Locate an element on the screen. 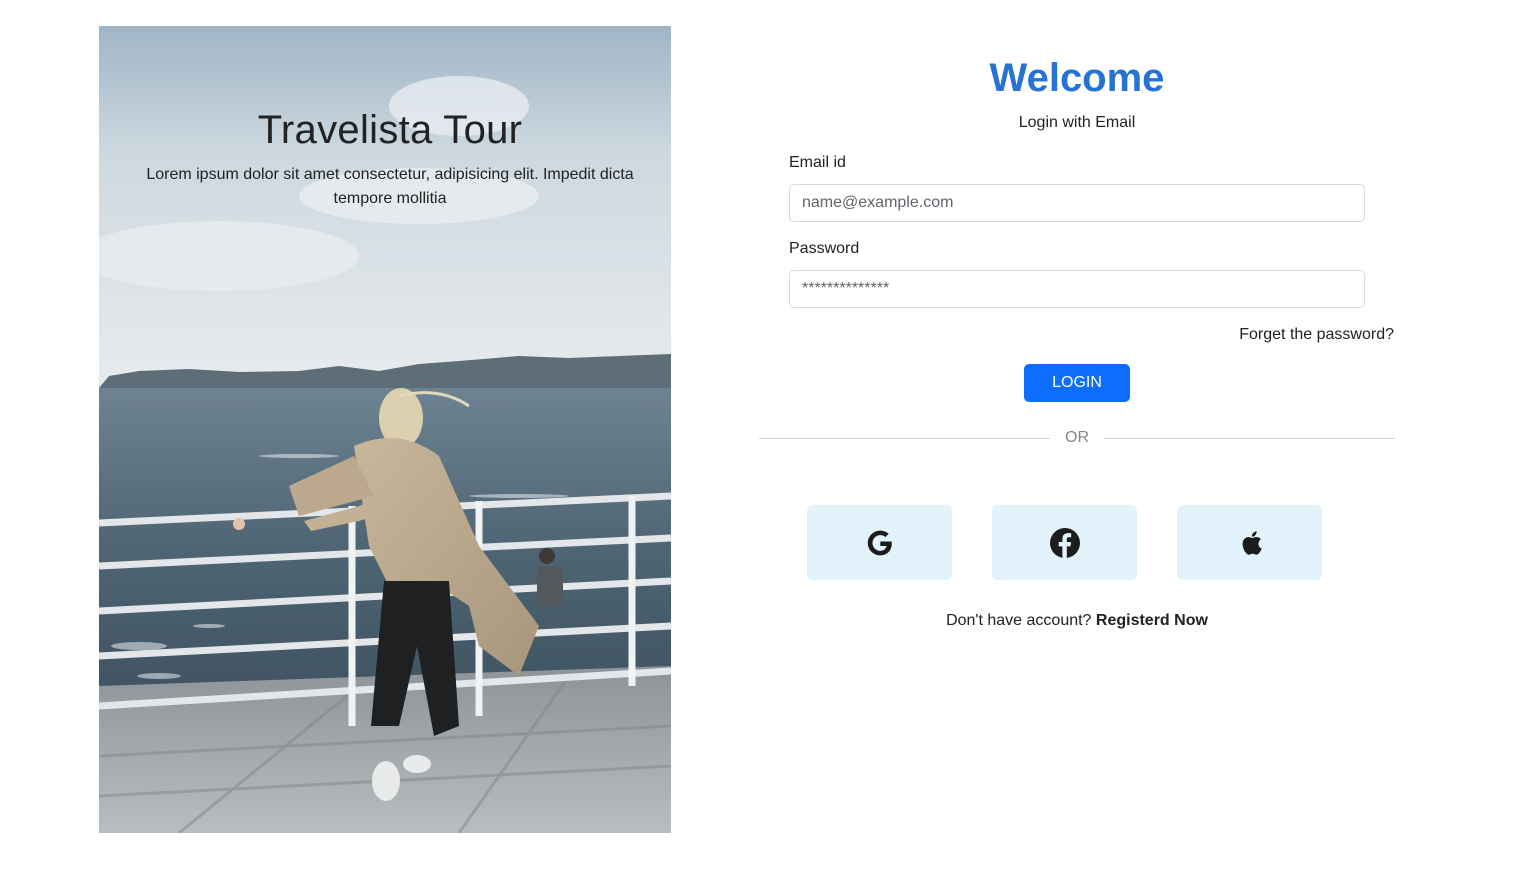  password-label: Password is located at coordinates (824, 248).